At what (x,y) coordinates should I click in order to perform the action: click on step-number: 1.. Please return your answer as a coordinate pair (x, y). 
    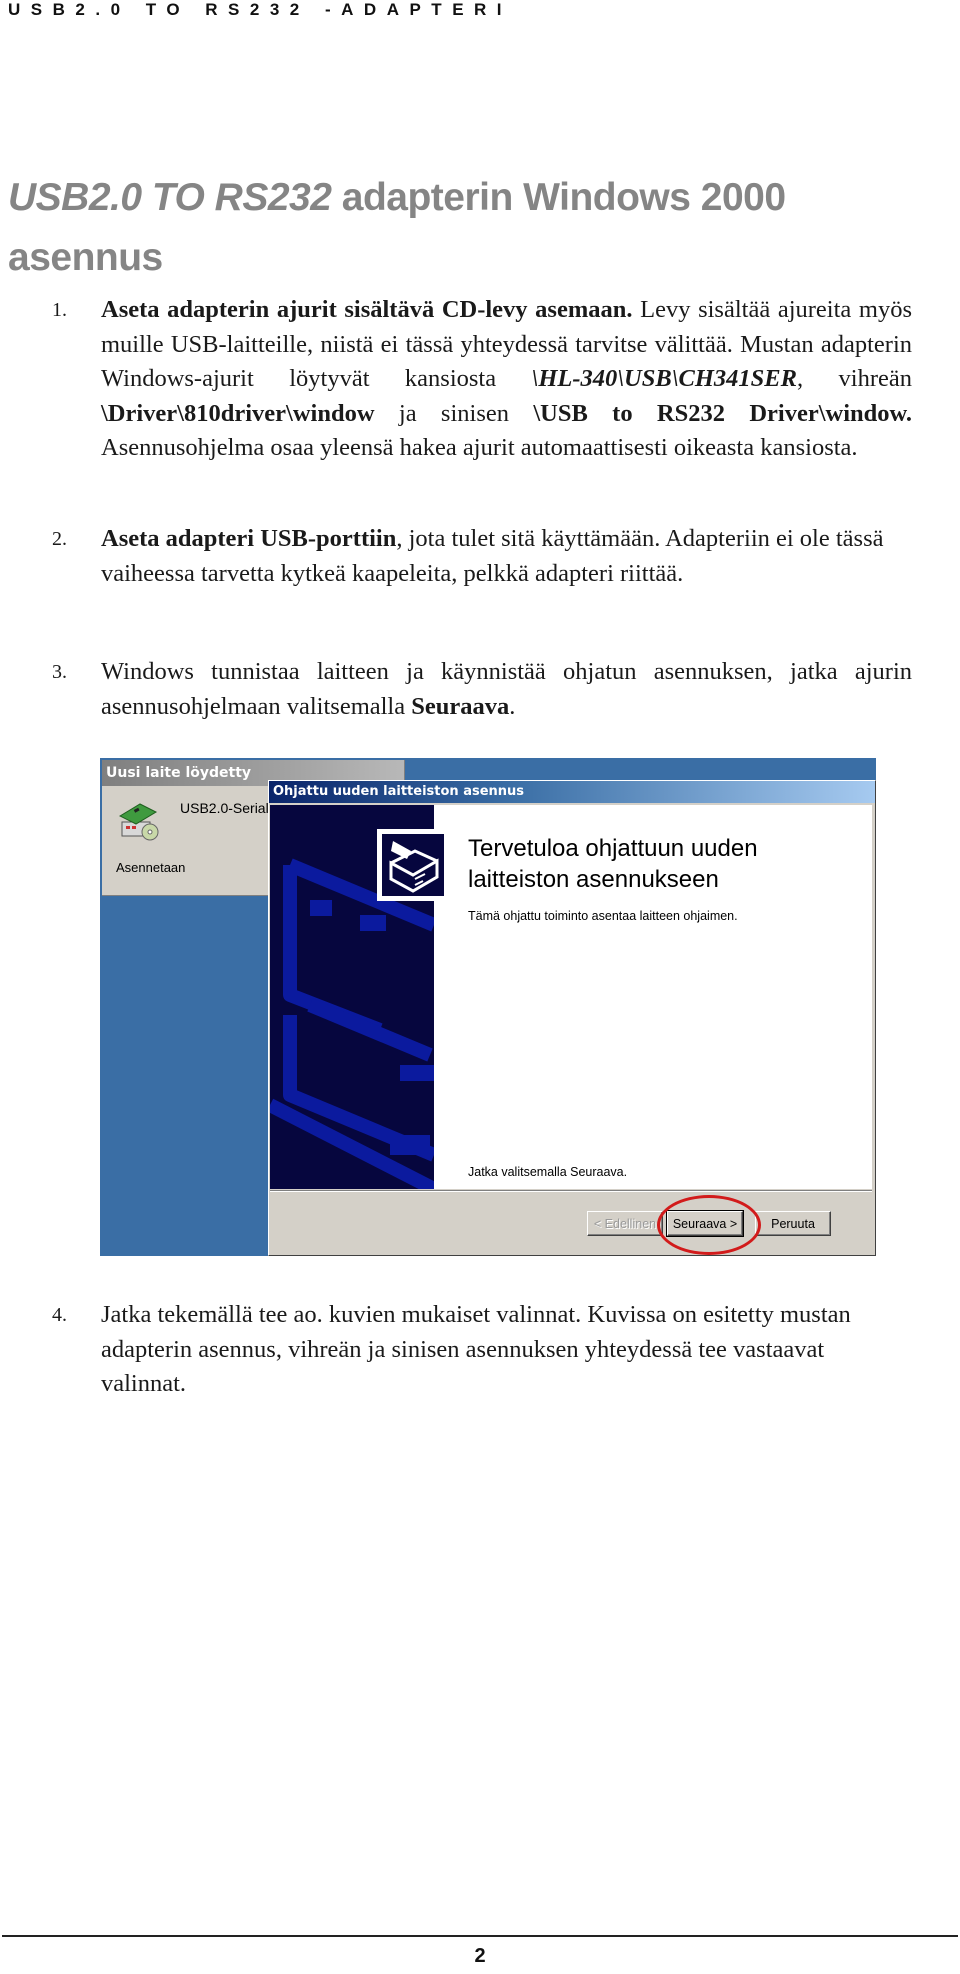
    Looking at the image, I should click on (59, 310).